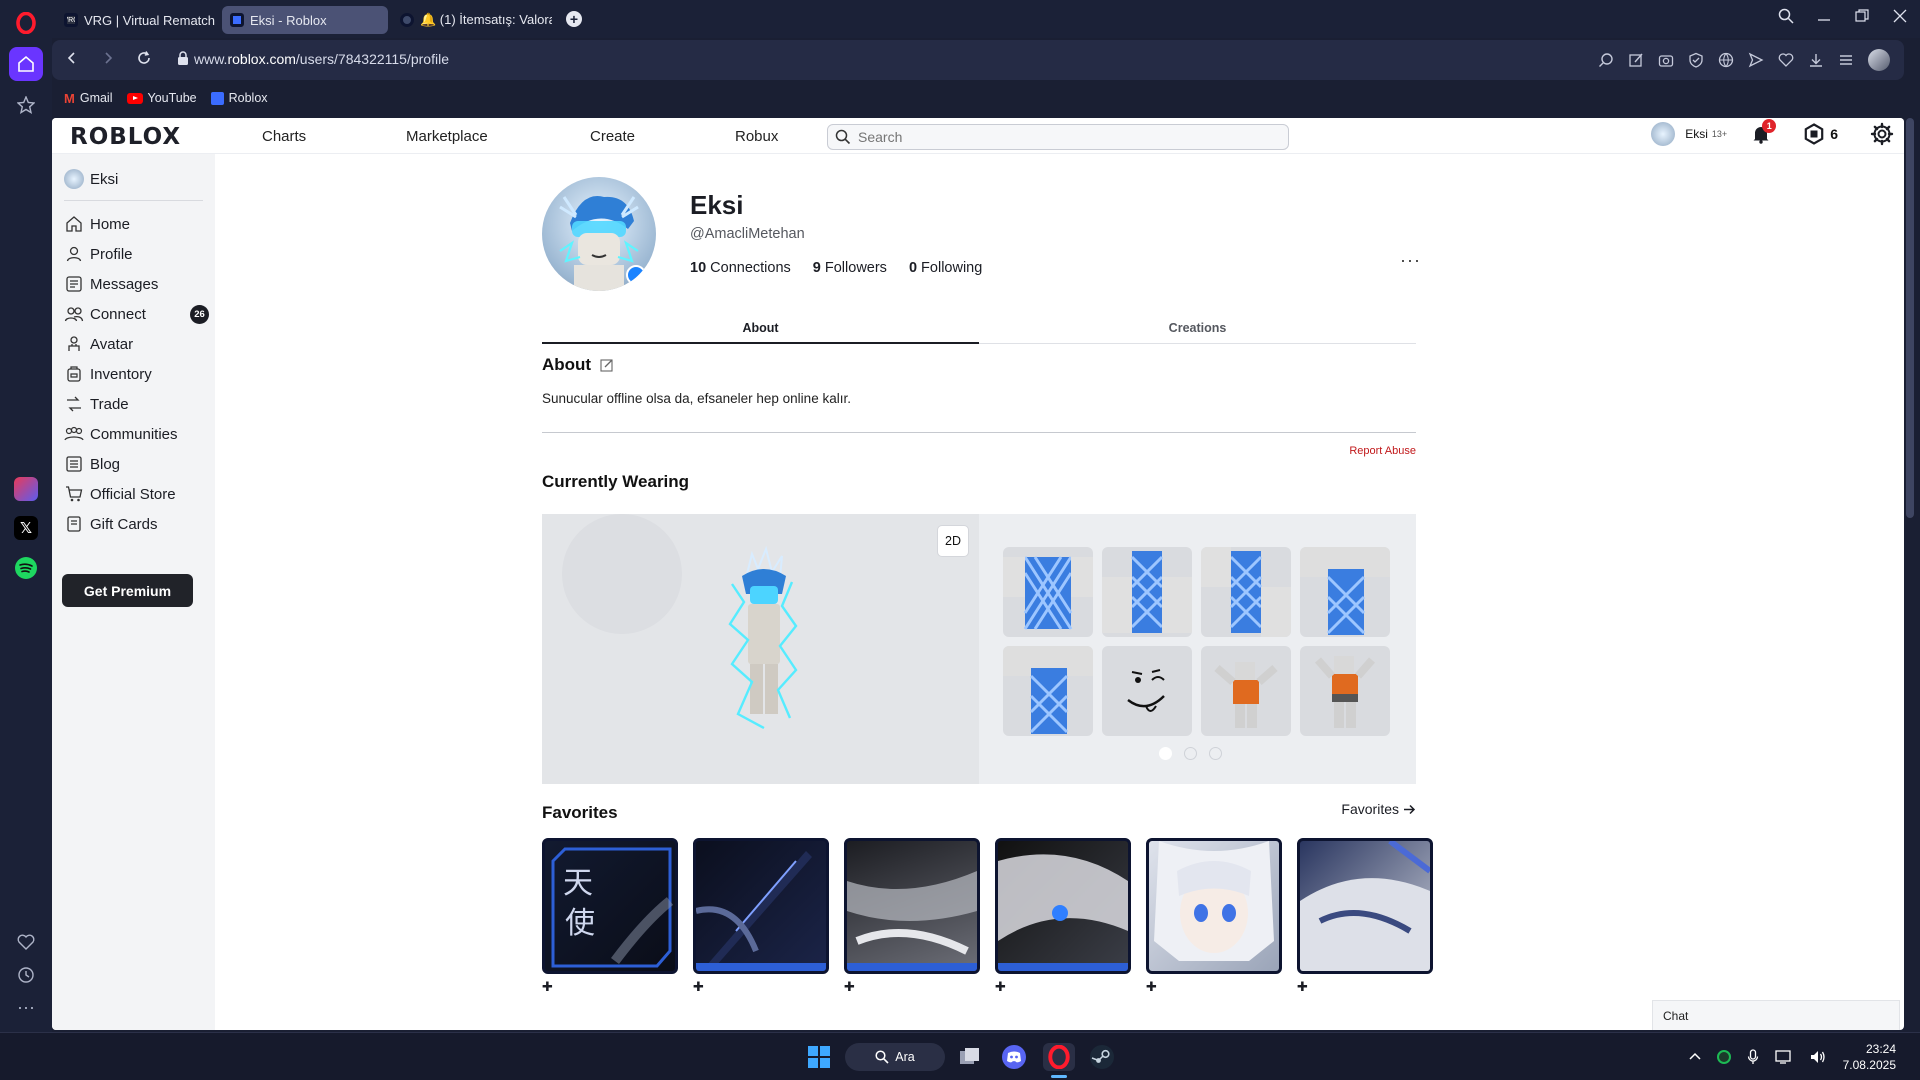 This screenshot has height=1080, width=1920. I want to click on followers-stat: 9 Followers, so click(850, 268).